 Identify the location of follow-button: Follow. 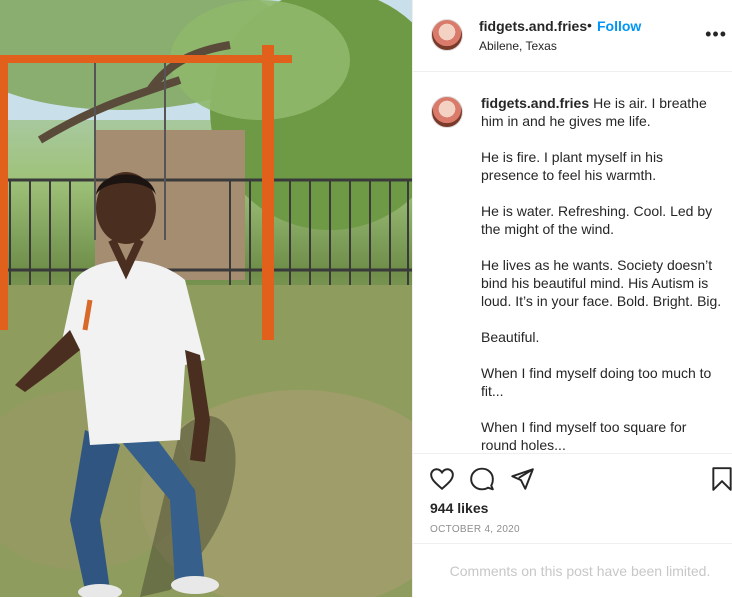
(619, 26).